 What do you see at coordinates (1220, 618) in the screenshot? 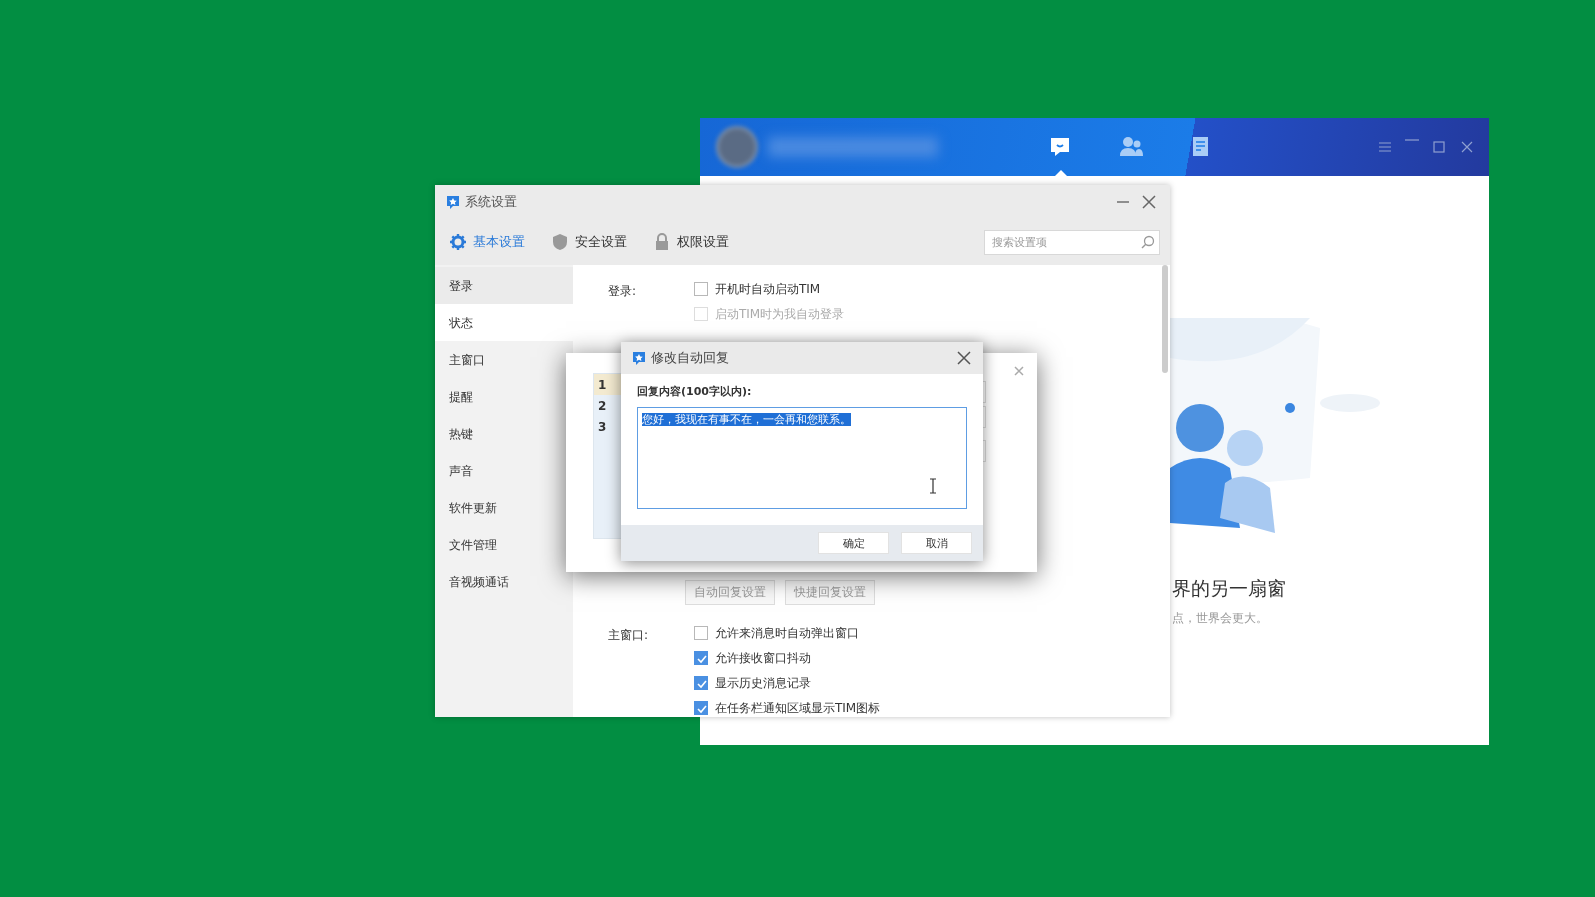
I see `tagline: 点，世界会更大。` at bounding box center [1220, 618].